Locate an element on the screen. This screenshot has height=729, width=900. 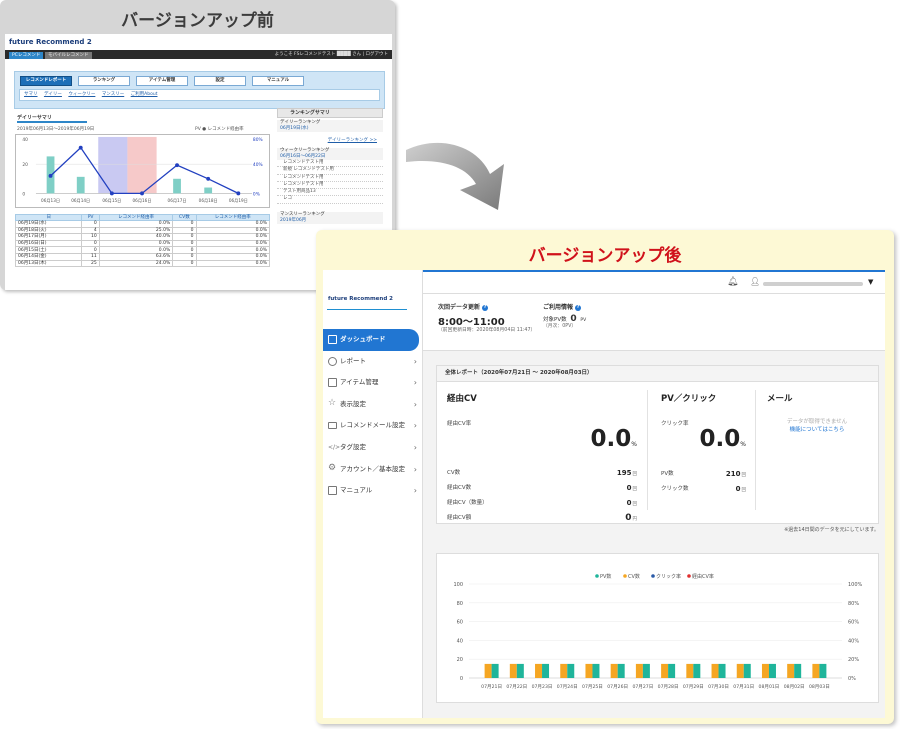
user-name-redacted is located at coordinates (813, 284).